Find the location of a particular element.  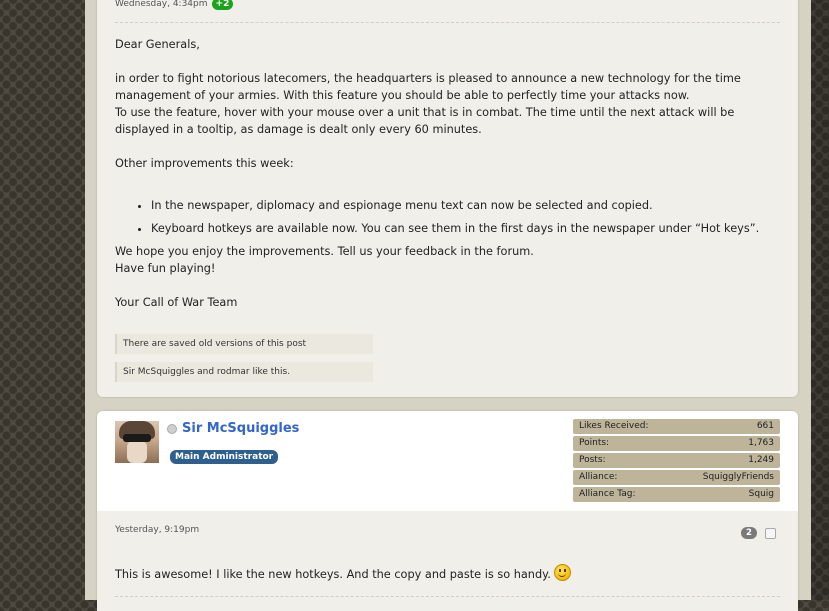

scrollbar-shade is located at coordinates (820, 300).